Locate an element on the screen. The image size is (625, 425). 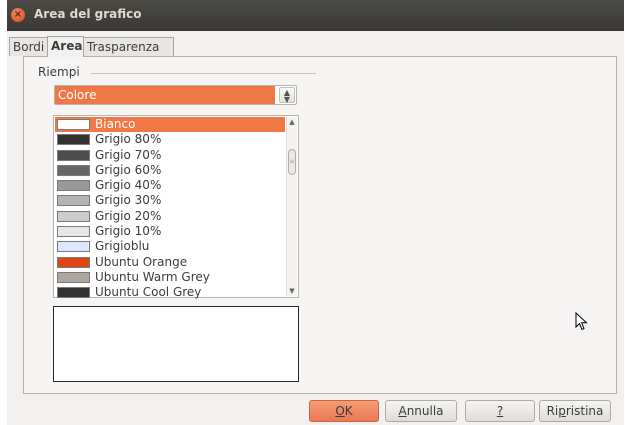
window-title: Area del grafico is located at coordinates (88, 14).